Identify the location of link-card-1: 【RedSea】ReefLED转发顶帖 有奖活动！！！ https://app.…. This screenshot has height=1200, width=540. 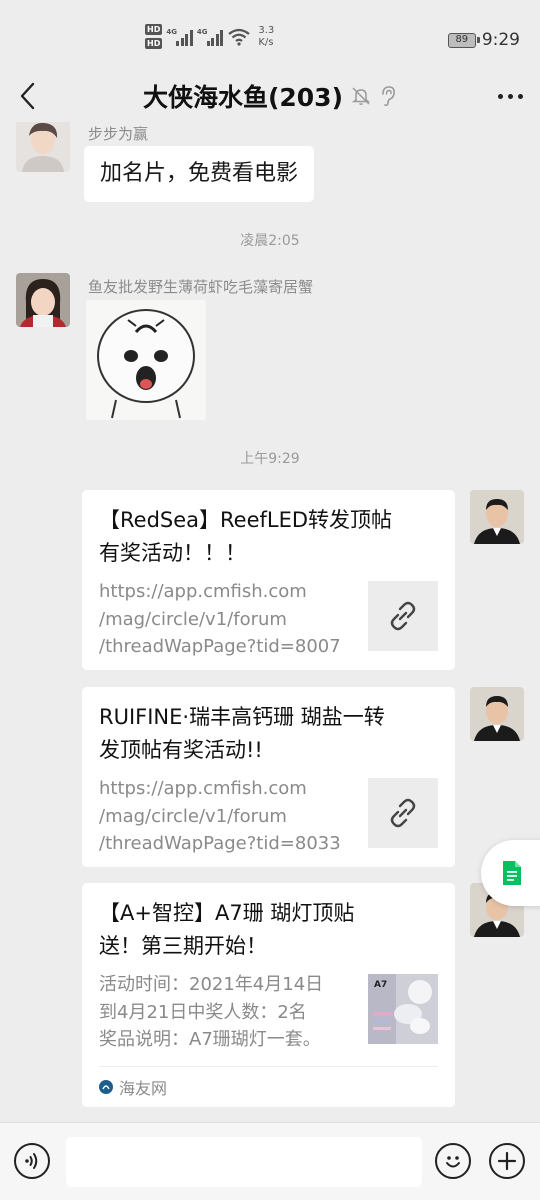
(268, 580).